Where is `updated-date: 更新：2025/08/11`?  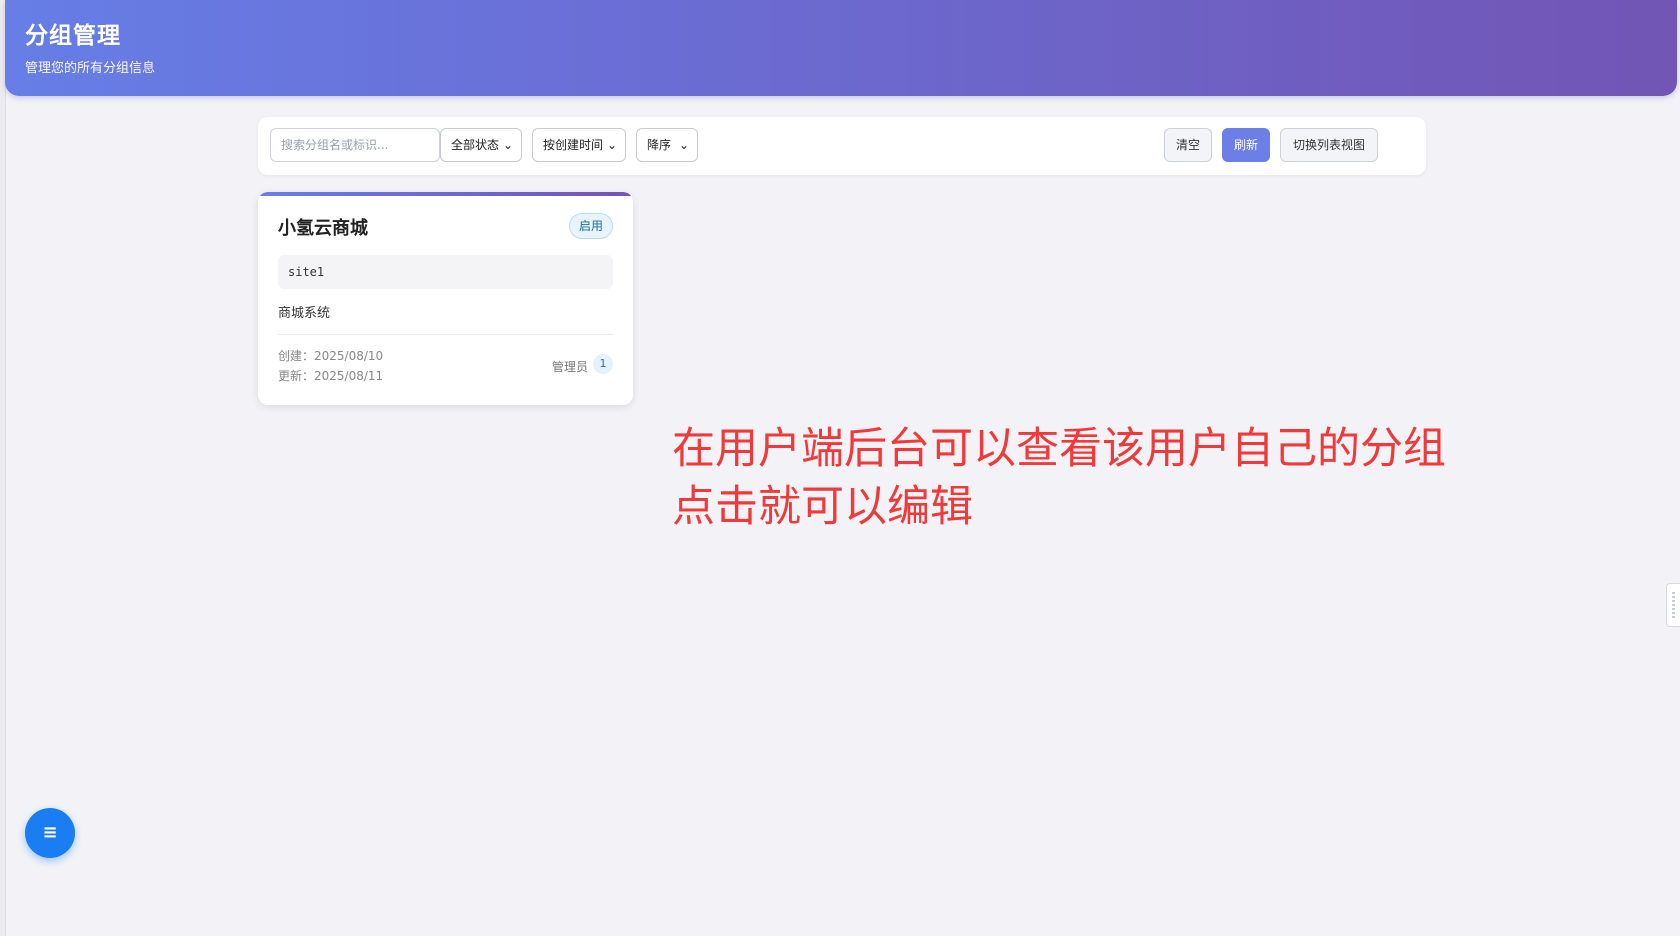 updated-date: 更新：2025/08/11 is located at coordinates (330, 375).